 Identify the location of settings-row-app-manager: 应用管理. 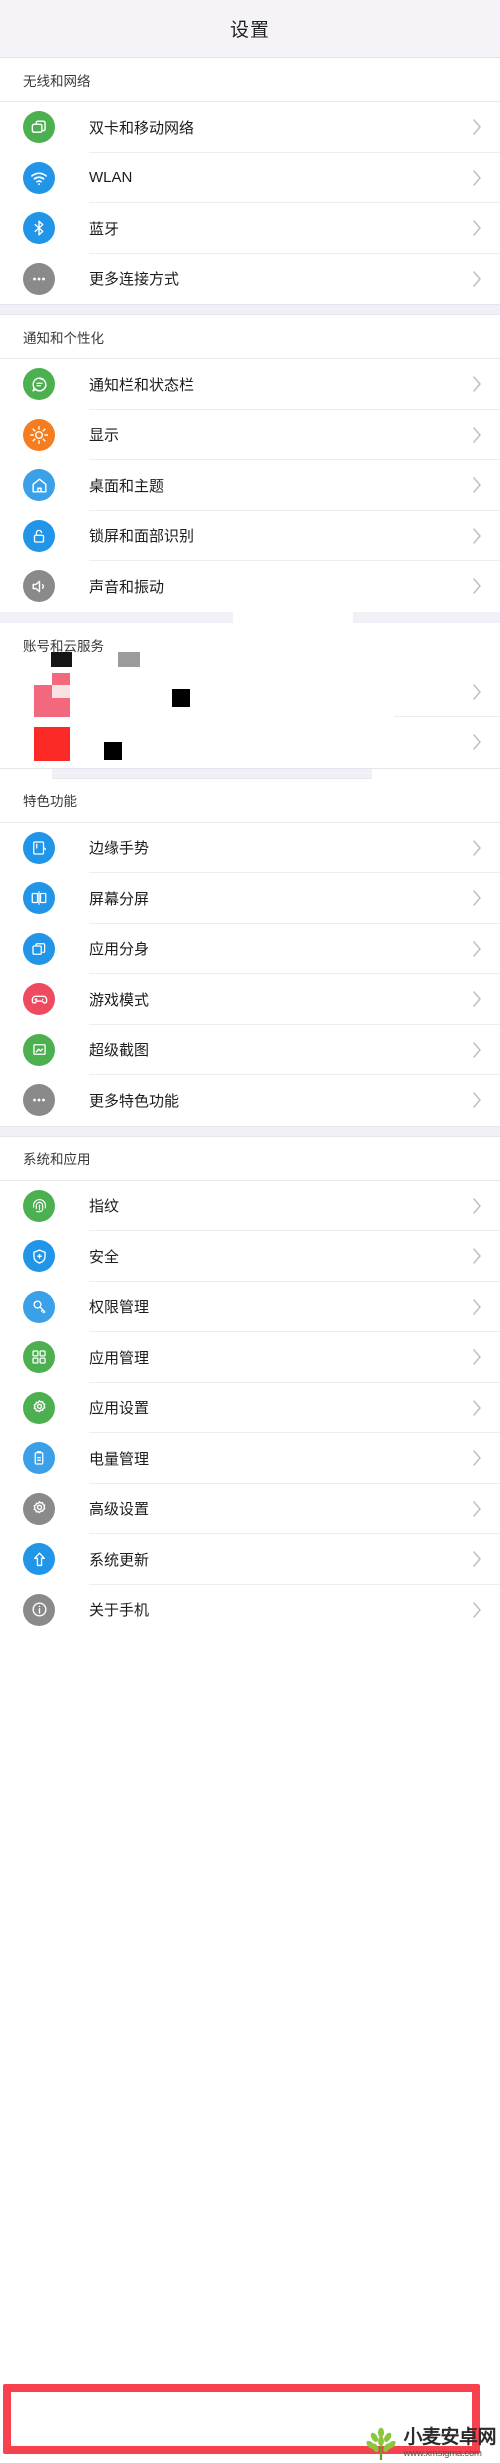
(250, 1357).